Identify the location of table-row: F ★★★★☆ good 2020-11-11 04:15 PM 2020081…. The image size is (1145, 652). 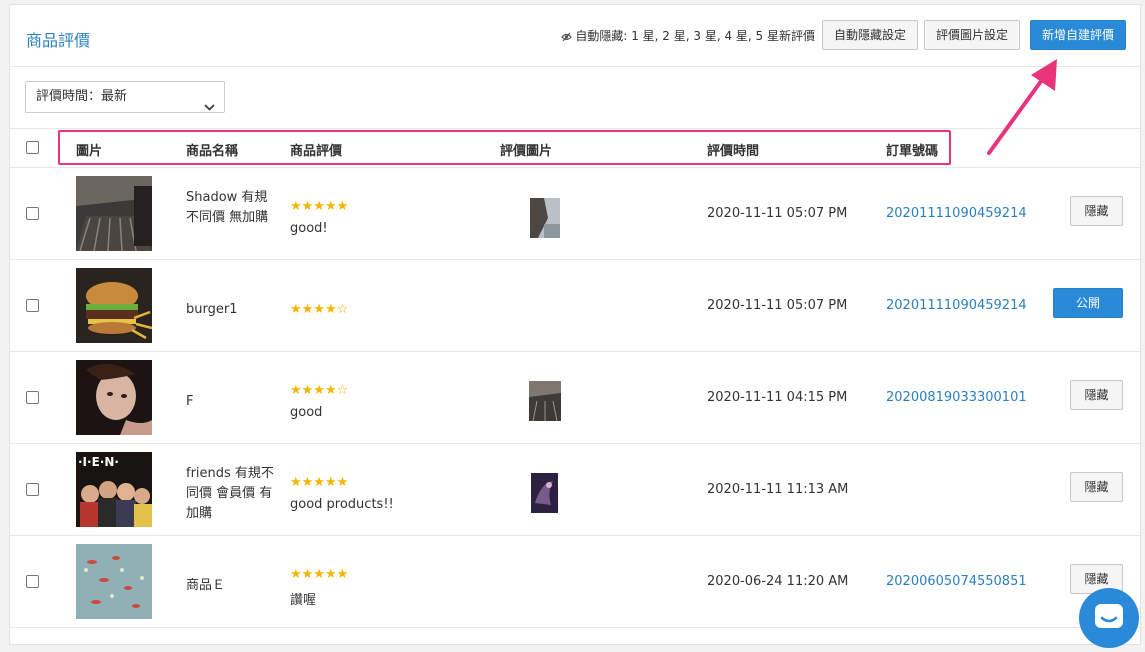
(575, 398).